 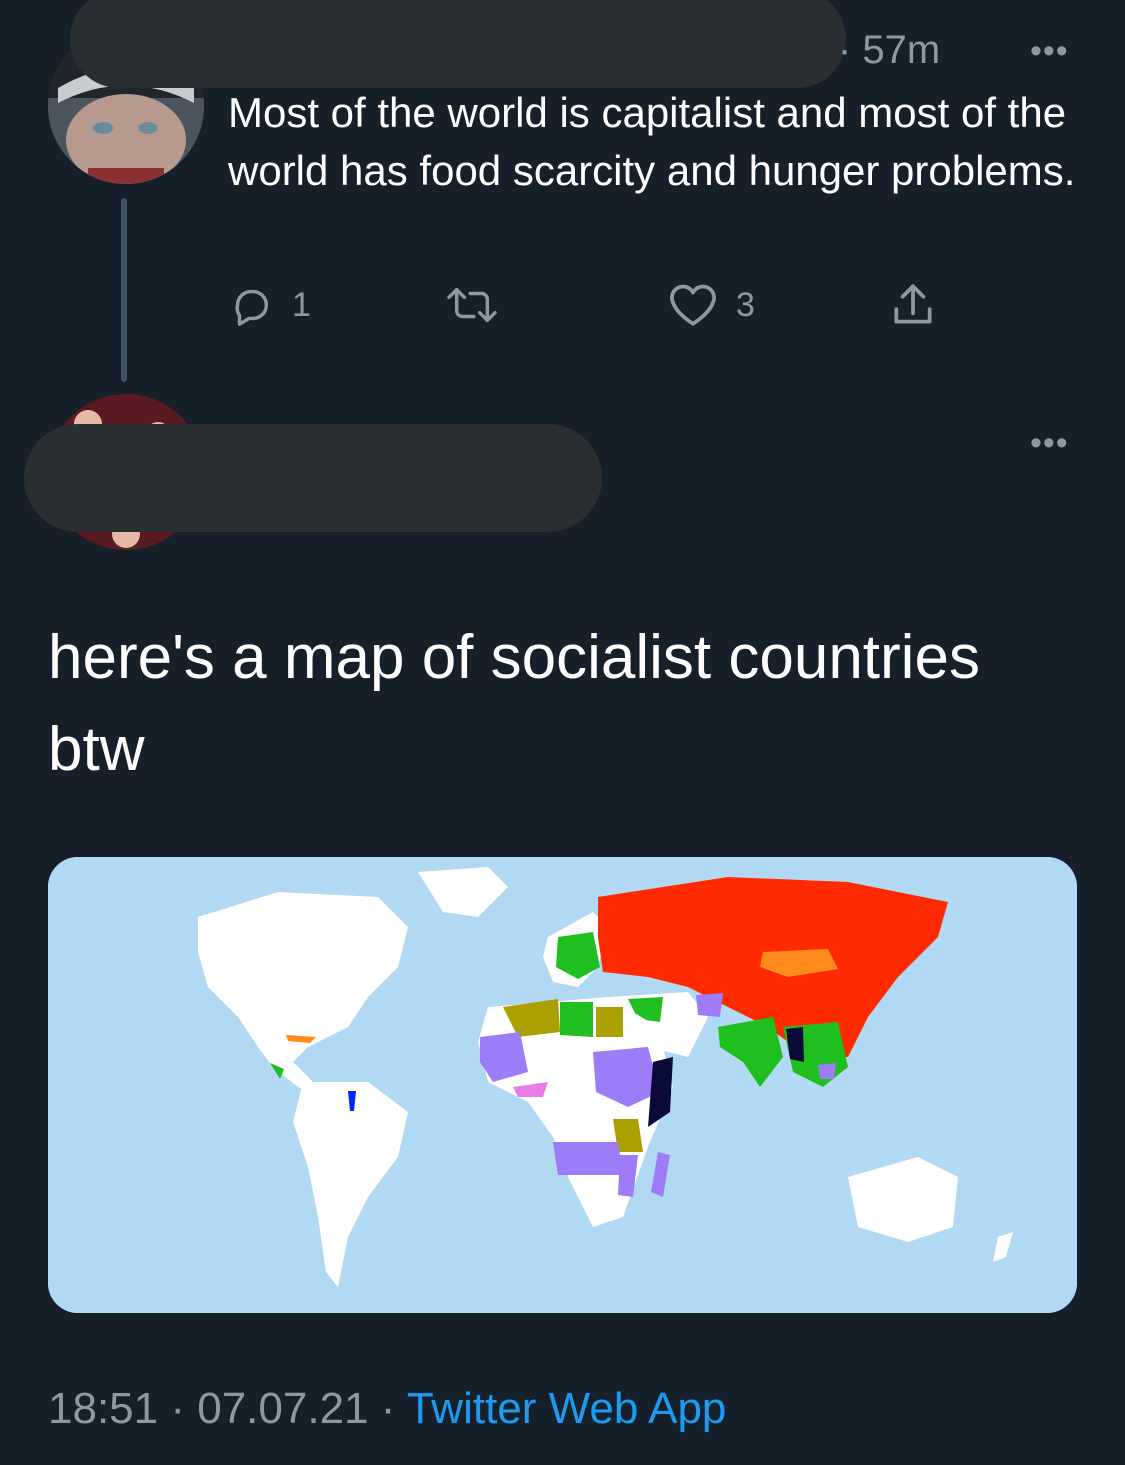 I want to click on tweet-actions: 1 3, so click(x=608, y=305).